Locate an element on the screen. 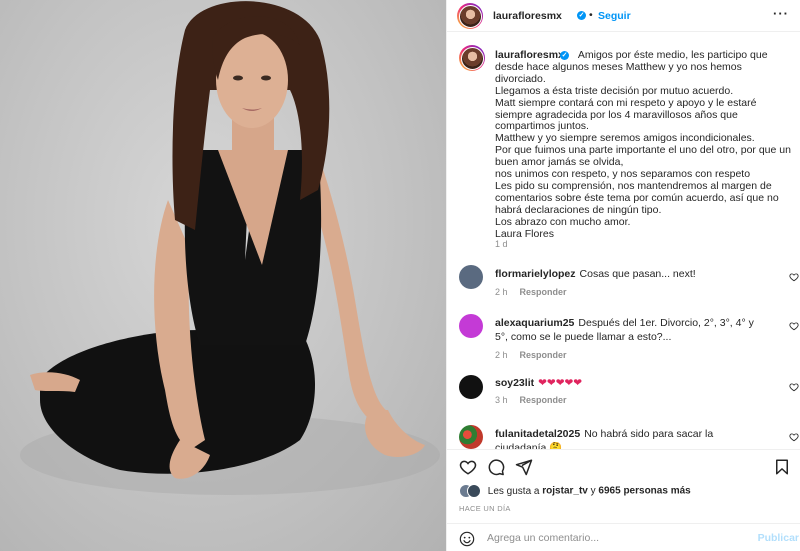 The width and height of the screenshot is (800, 551). add-comment-input is located at coordinates (617, 538).